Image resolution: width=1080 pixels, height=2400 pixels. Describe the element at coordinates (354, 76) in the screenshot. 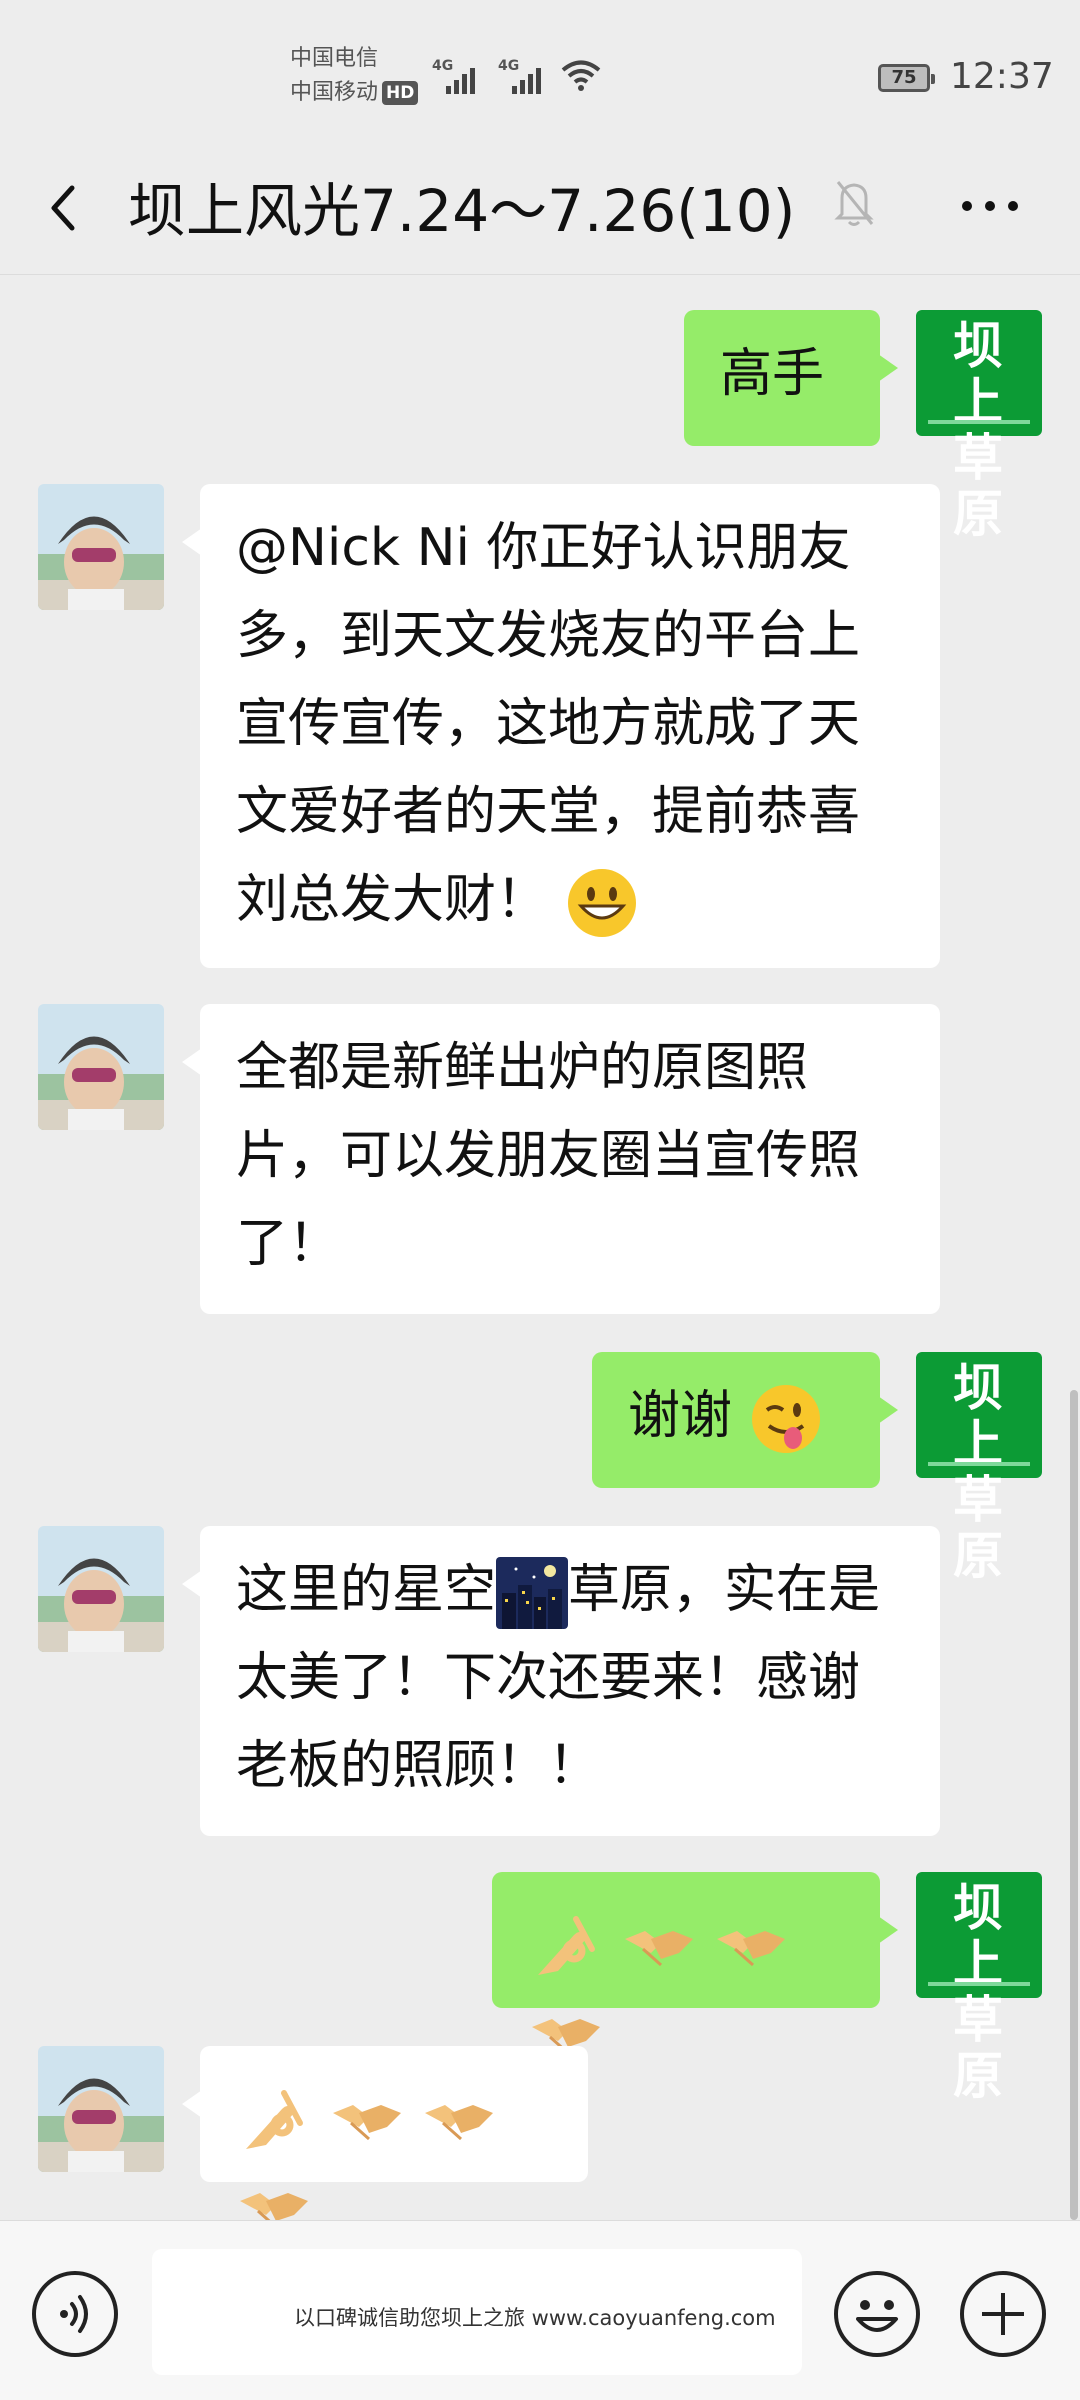

I see `carrier-info: 中国电信 中国移动 HD` at that location.